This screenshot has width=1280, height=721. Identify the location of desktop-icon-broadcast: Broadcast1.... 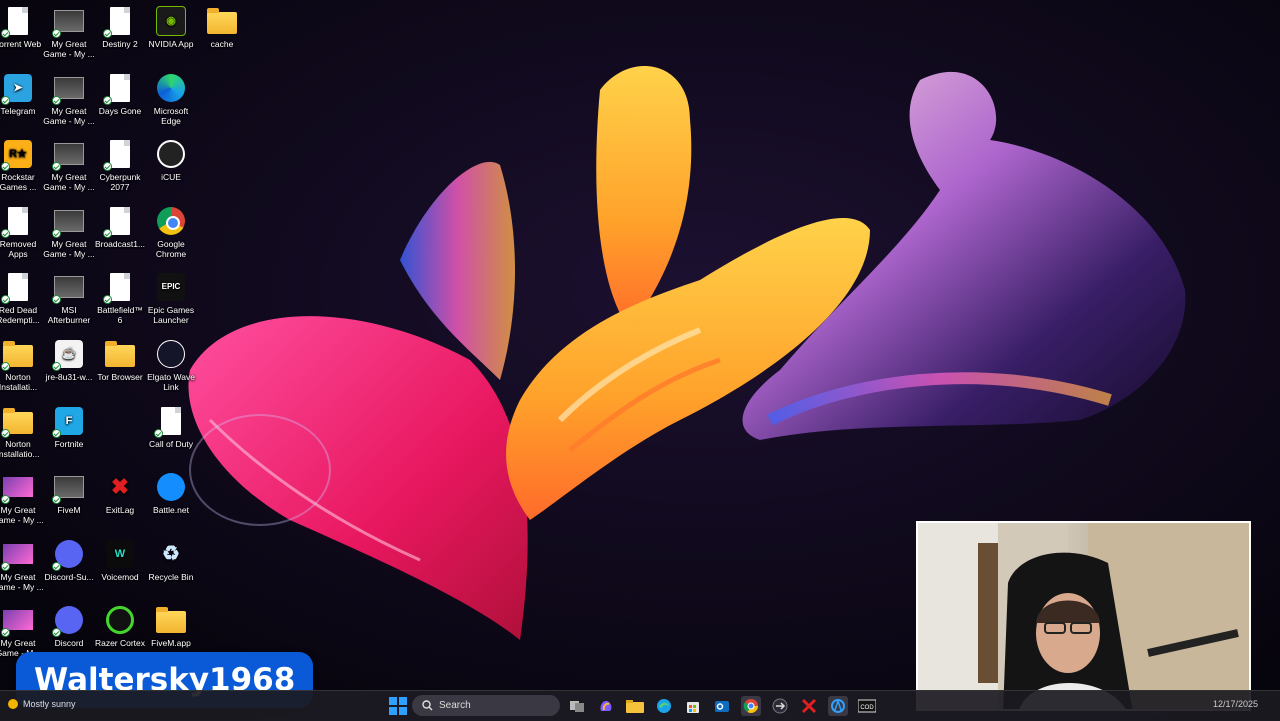
(120, 232).